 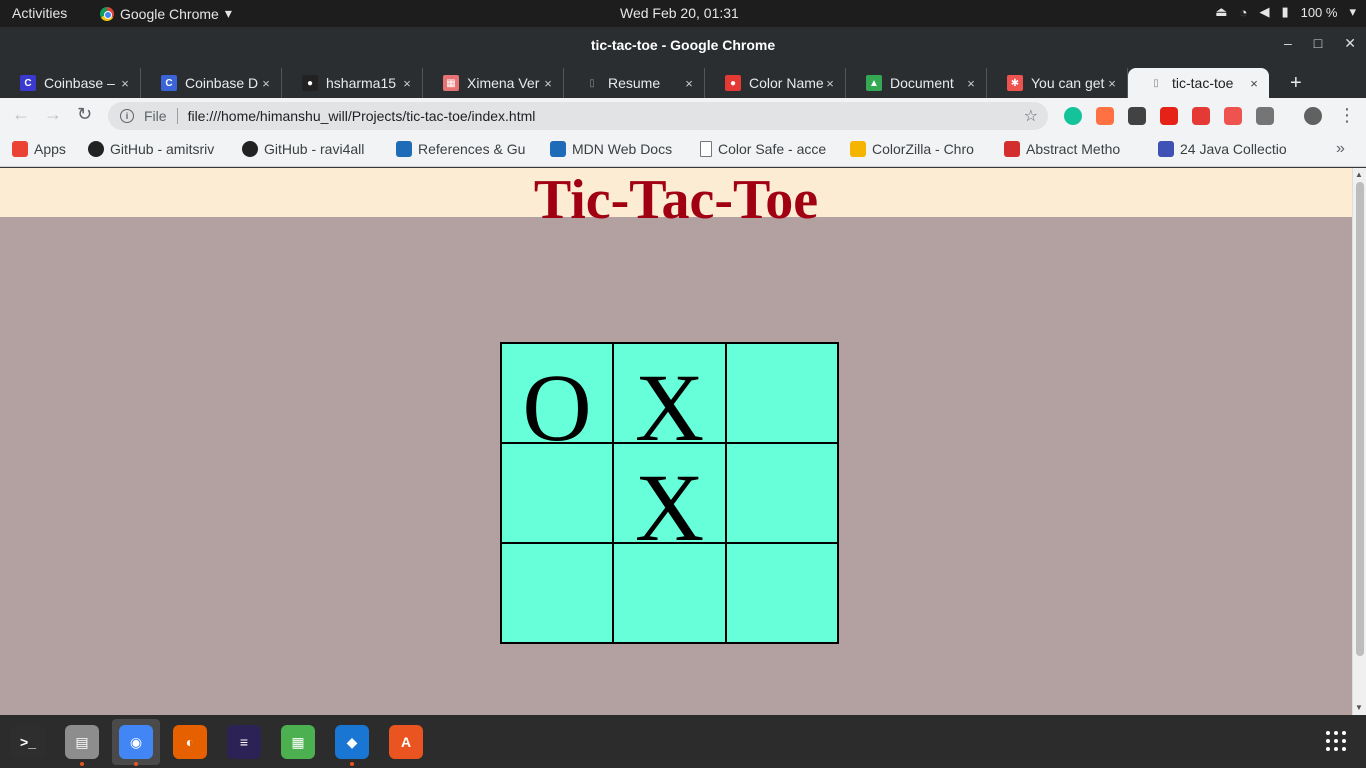 What do you see at coordinates (155, 116) in the screenshot?
I see `address-scheme: File` at bounding box center [155, 116].